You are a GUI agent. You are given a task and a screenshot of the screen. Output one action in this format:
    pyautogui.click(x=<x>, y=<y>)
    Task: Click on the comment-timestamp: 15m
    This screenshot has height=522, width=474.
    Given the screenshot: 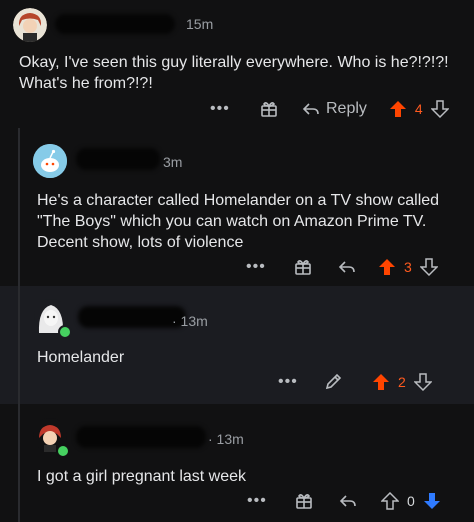 What is the action you would take?
    pyautogui.click(x=200, y=24)
    